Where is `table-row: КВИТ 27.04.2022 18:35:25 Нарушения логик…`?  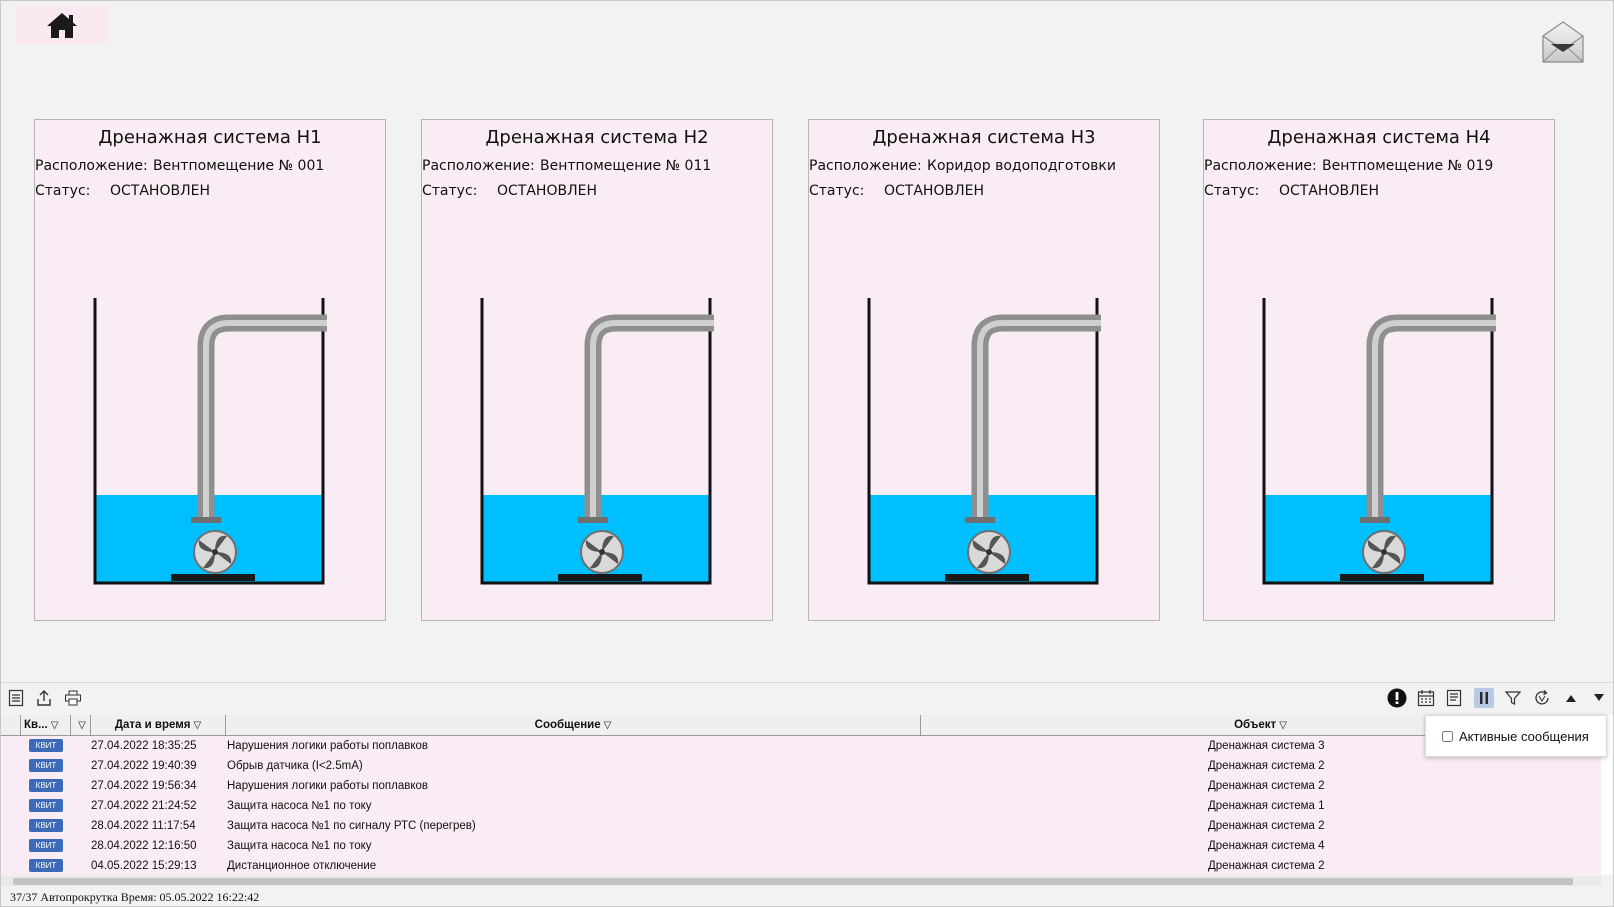 table-row: КВИТ 27.04.2022 18:35:25 Нарушения логик… is located at coordinates (801, 746).